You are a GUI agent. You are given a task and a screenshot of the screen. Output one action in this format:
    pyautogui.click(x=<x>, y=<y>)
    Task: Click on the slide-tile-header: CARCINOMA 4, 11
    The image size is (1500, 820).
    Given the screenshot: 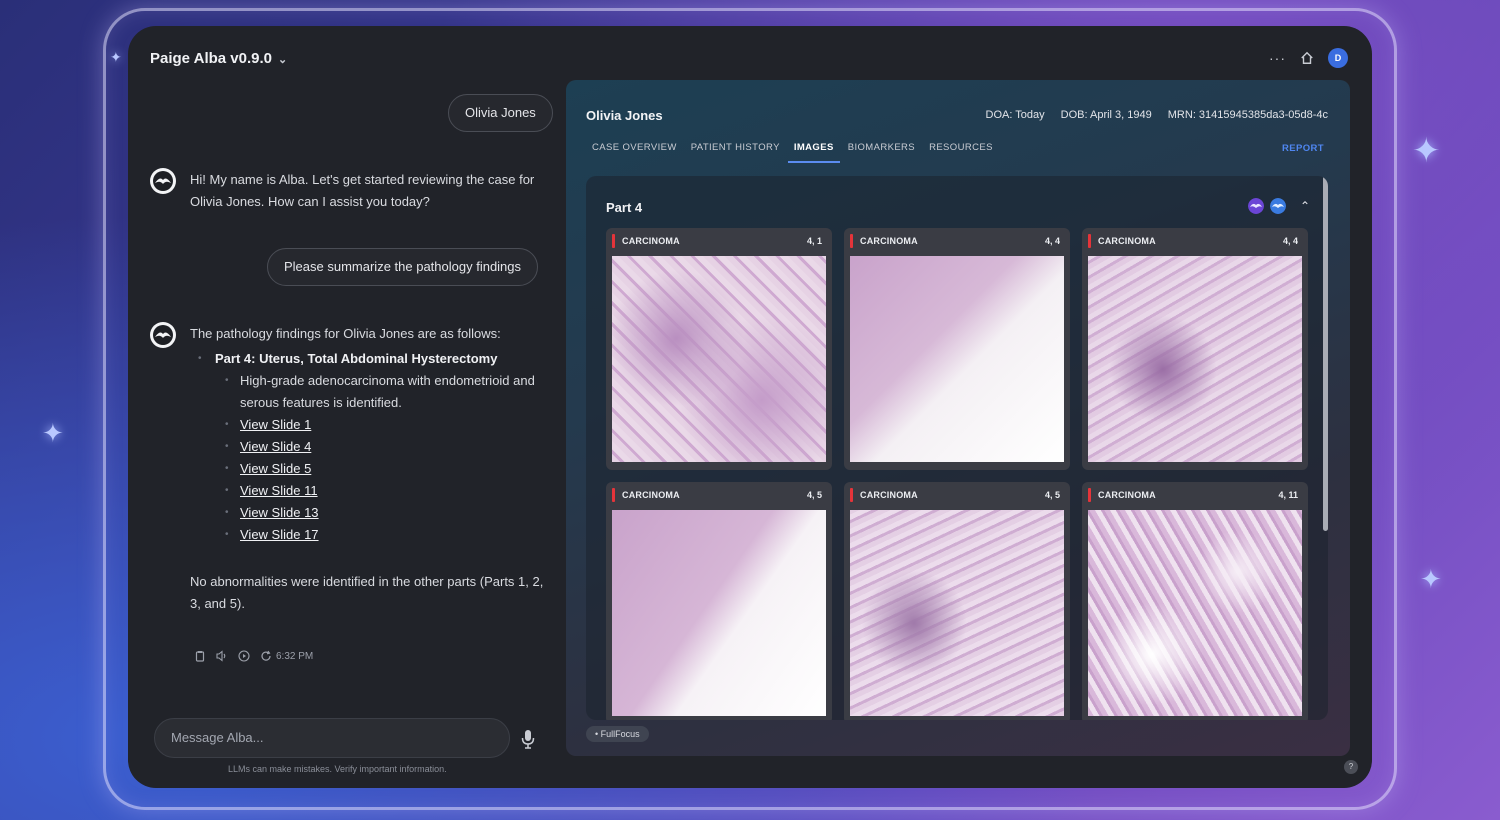 What is the action you would take?
    pyautogui.click(x=1195, y=496)
    